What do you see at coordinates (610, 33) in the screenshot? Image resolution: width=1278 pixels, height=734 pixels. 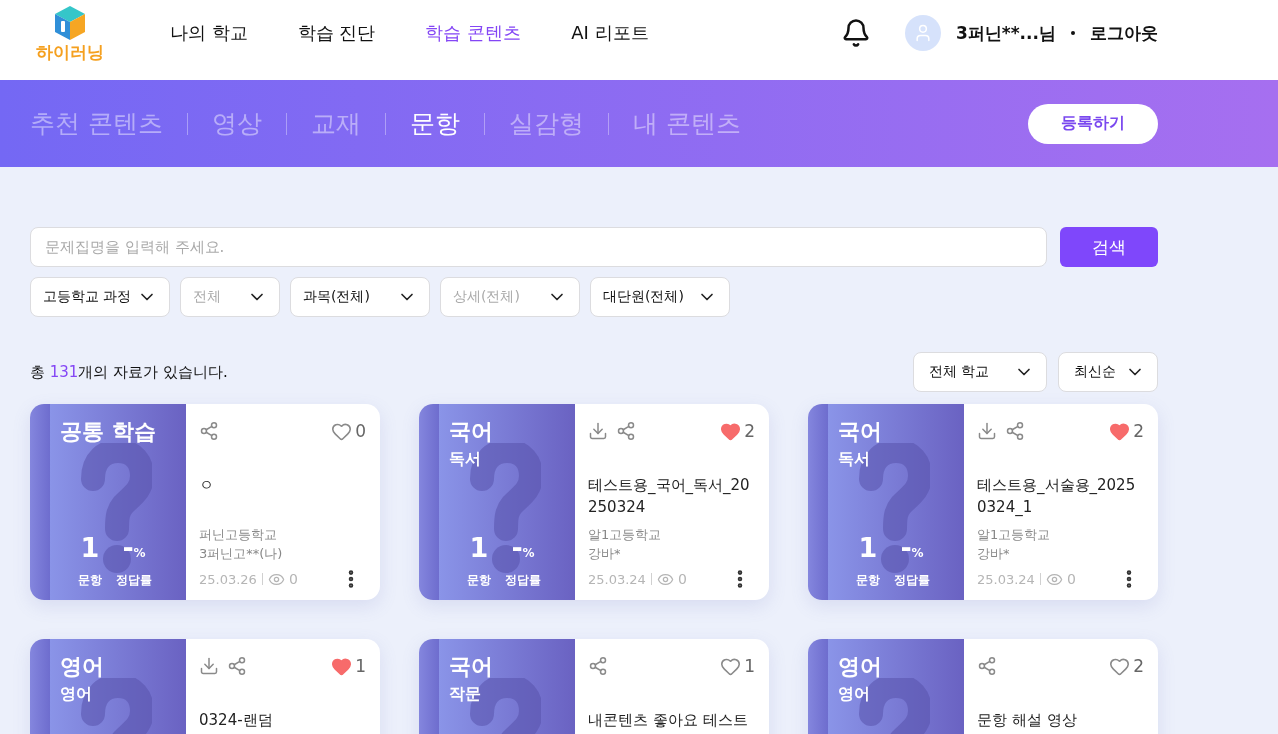 I see `nav-link: AI 리포트` at bounding box center [610, 33].